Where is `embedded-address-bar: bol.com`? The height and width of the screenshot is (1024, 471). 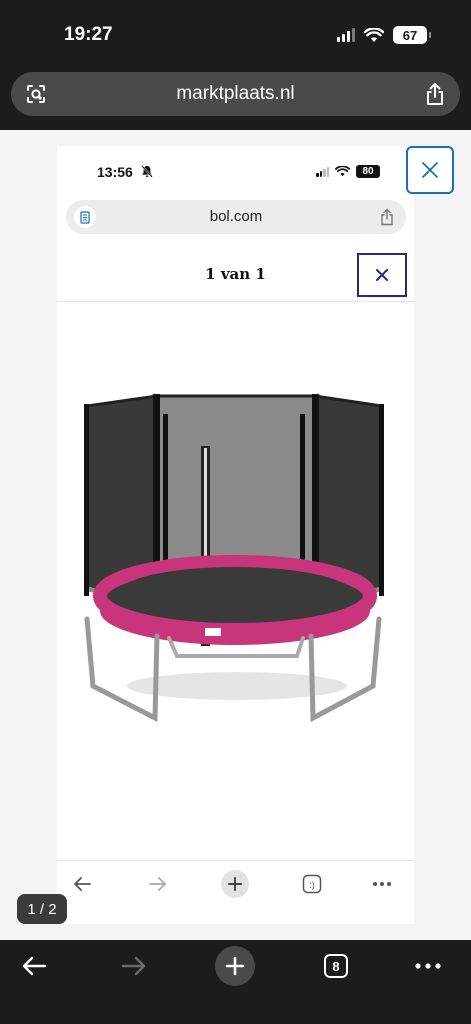
embedded-address-bar: bol.com is located at coordinates (236, 217).